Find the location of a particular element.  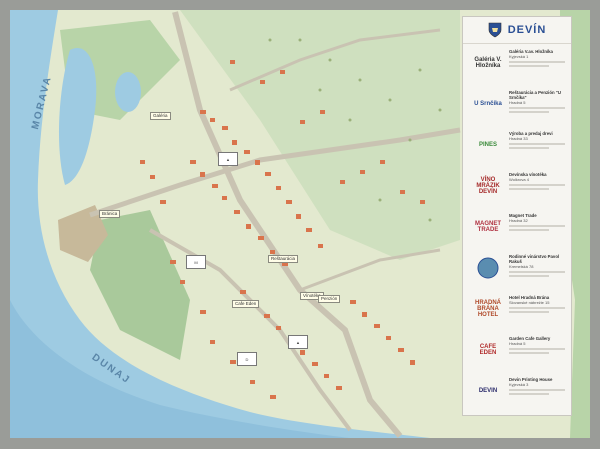

business-logo: HRADNÁ BRÁNA HOTEL is located at coordinates (488, 309).